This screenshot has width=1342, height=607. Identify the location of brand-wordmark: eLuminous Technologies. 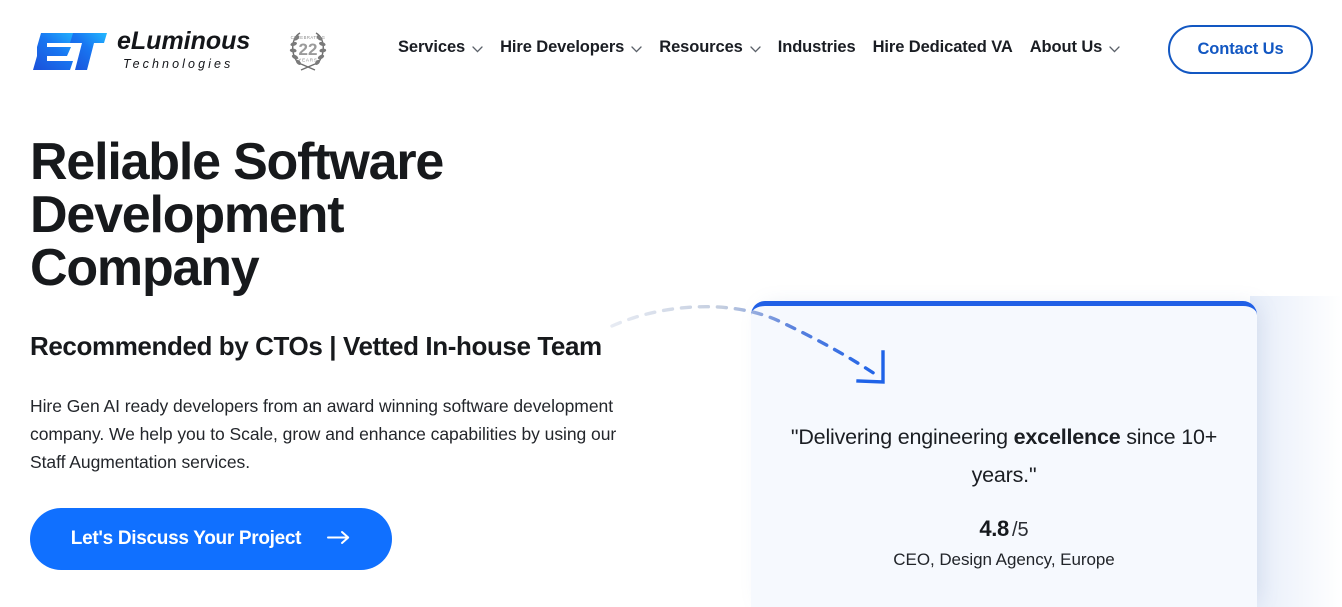
(193, 51).